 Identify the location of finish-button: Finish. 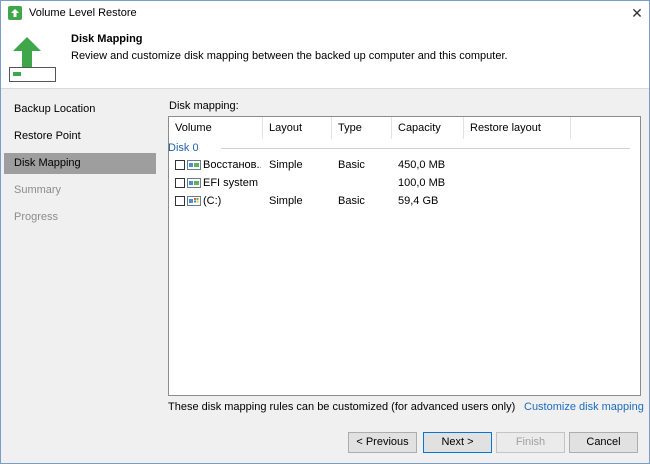
(530, 442).